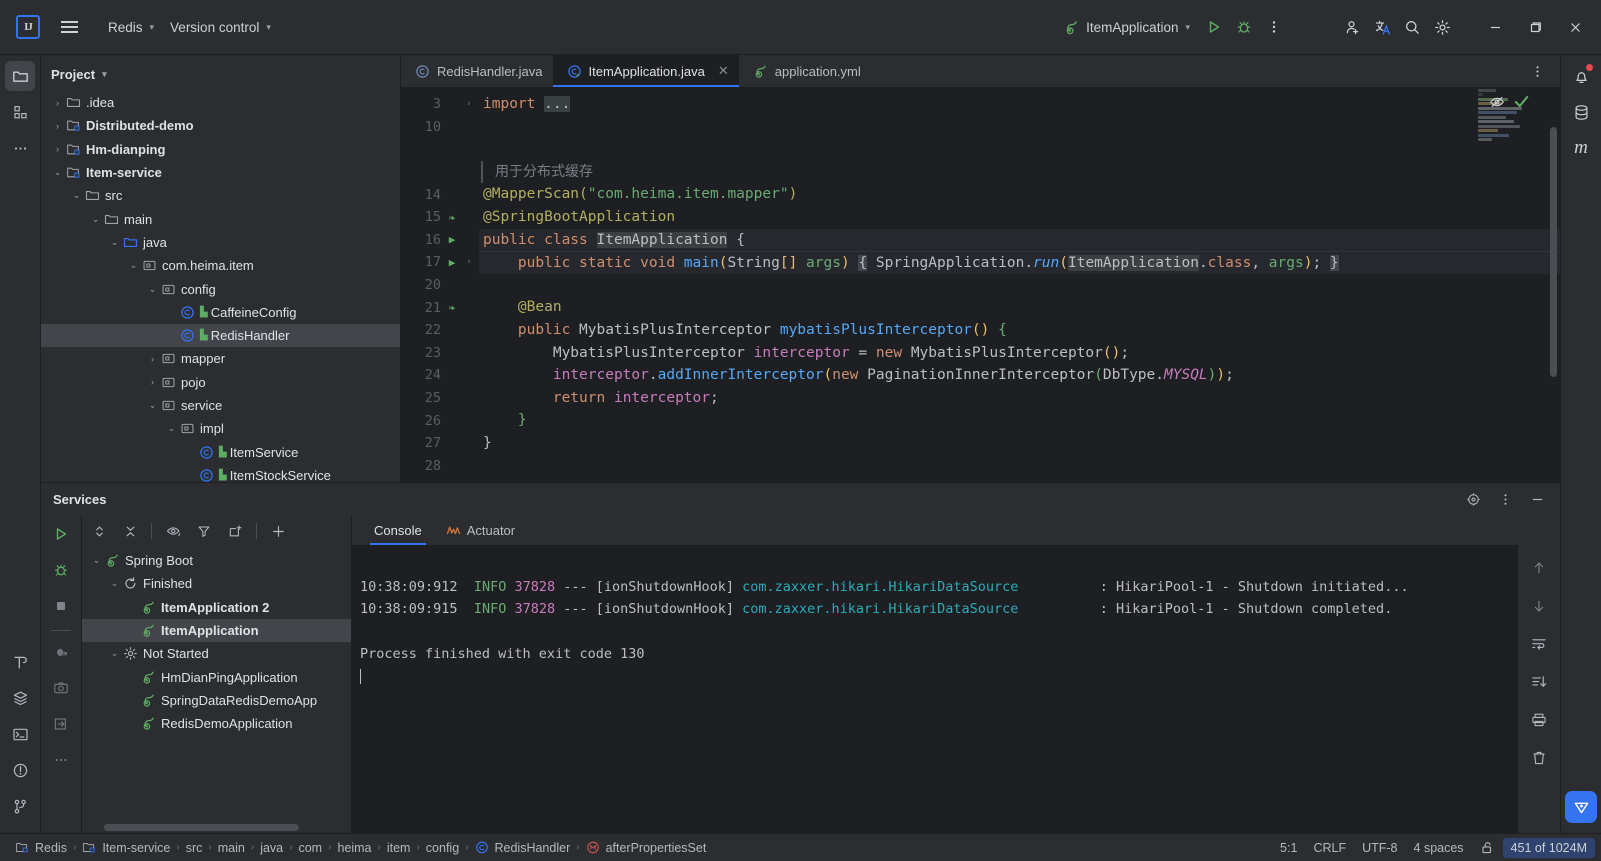 This screenshot has height=861, width=1601. Describe the element at coordinates (220, 242) in the screenshot. I see `project-tree-item: ⌄ java` at that location.